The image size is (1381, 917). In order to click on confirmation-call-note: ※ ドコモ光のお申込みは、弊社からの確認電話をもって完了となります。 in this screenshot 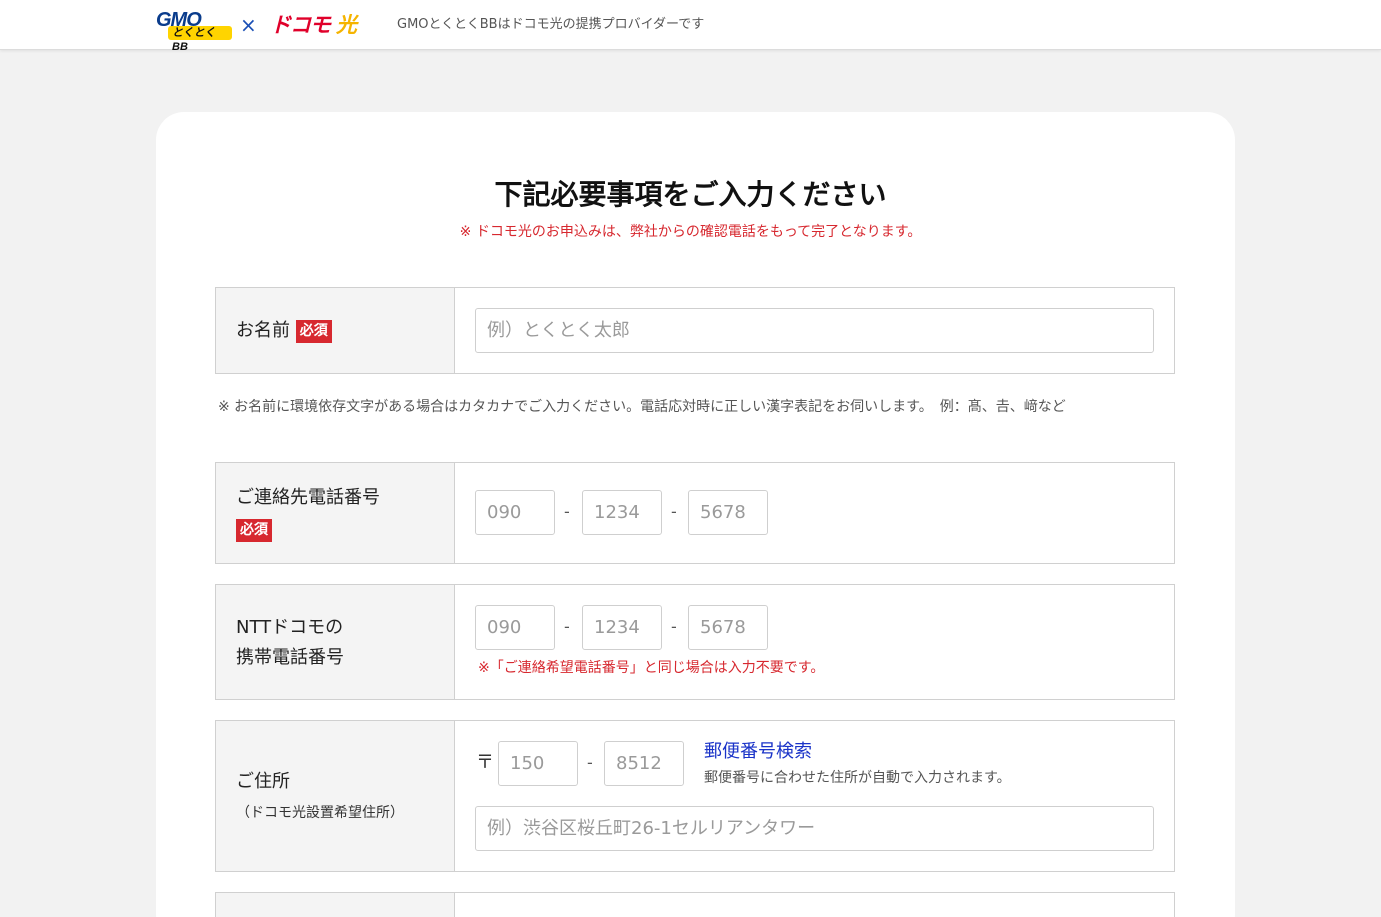, I will do `click(690, 232)`.